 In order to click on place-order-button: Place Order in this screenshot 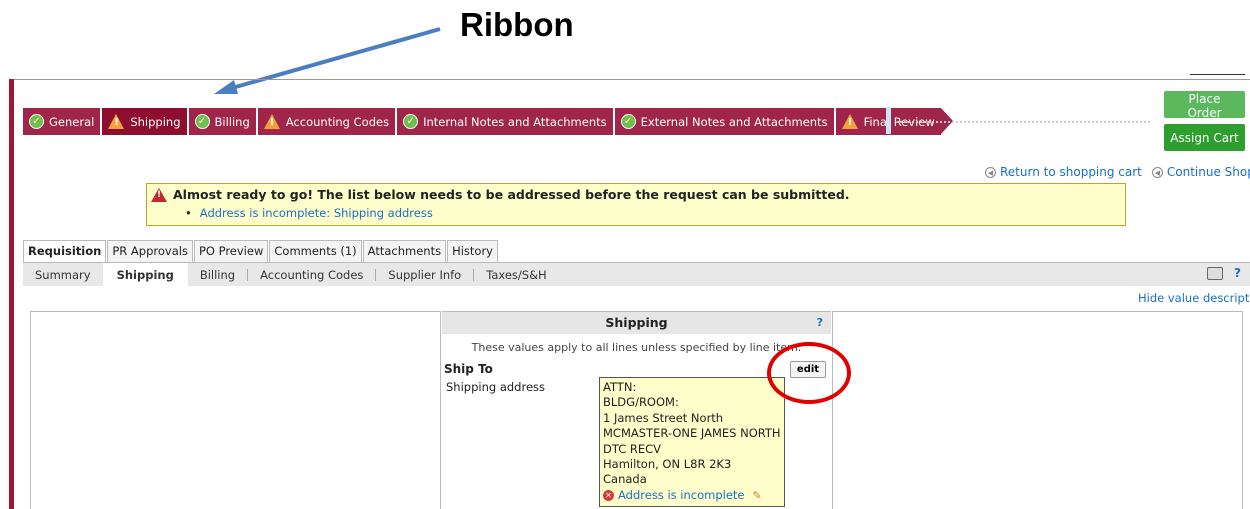, I will do `click(1204, 105)`.